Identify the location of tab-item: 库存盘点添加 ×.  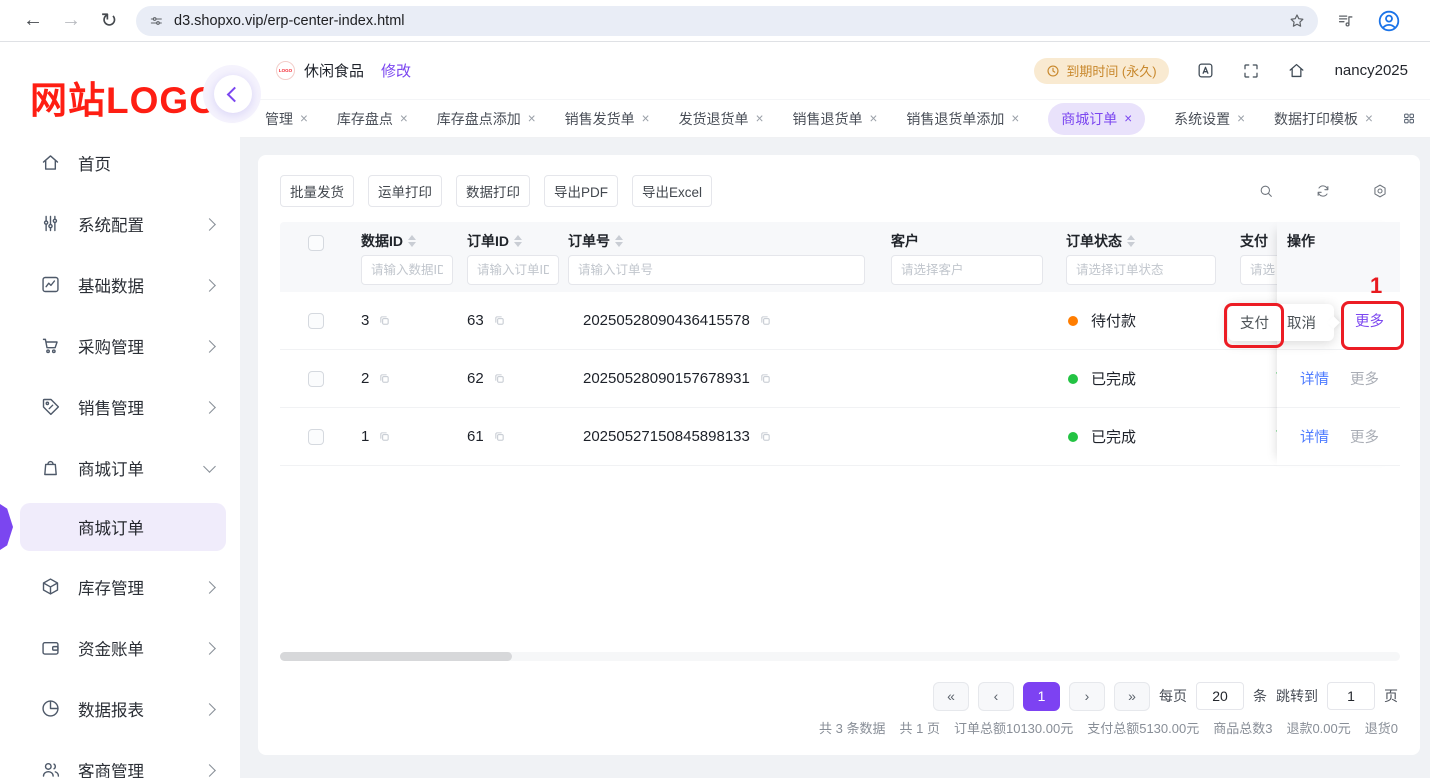
(486, 119).